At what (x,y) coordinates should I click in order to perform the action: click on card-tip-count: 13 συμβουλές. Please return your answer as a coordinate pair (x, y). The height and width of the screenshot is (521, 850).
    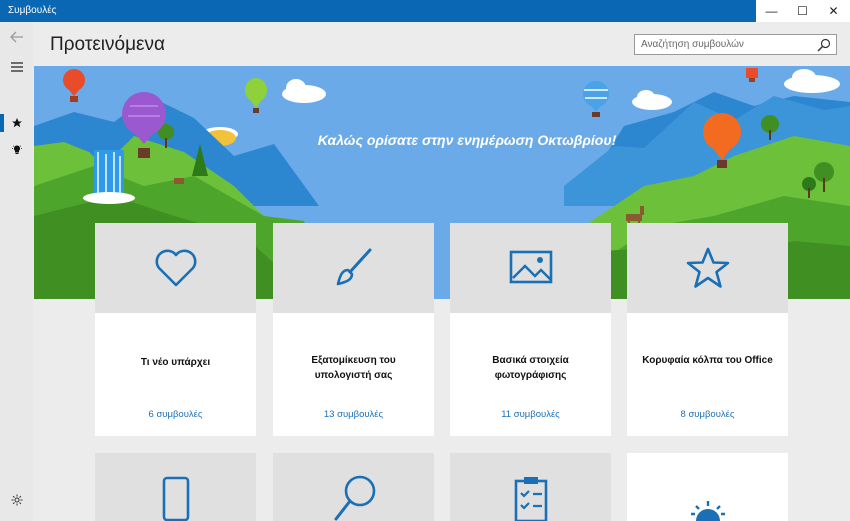
    Looking at the image, I should click on (353, 414).